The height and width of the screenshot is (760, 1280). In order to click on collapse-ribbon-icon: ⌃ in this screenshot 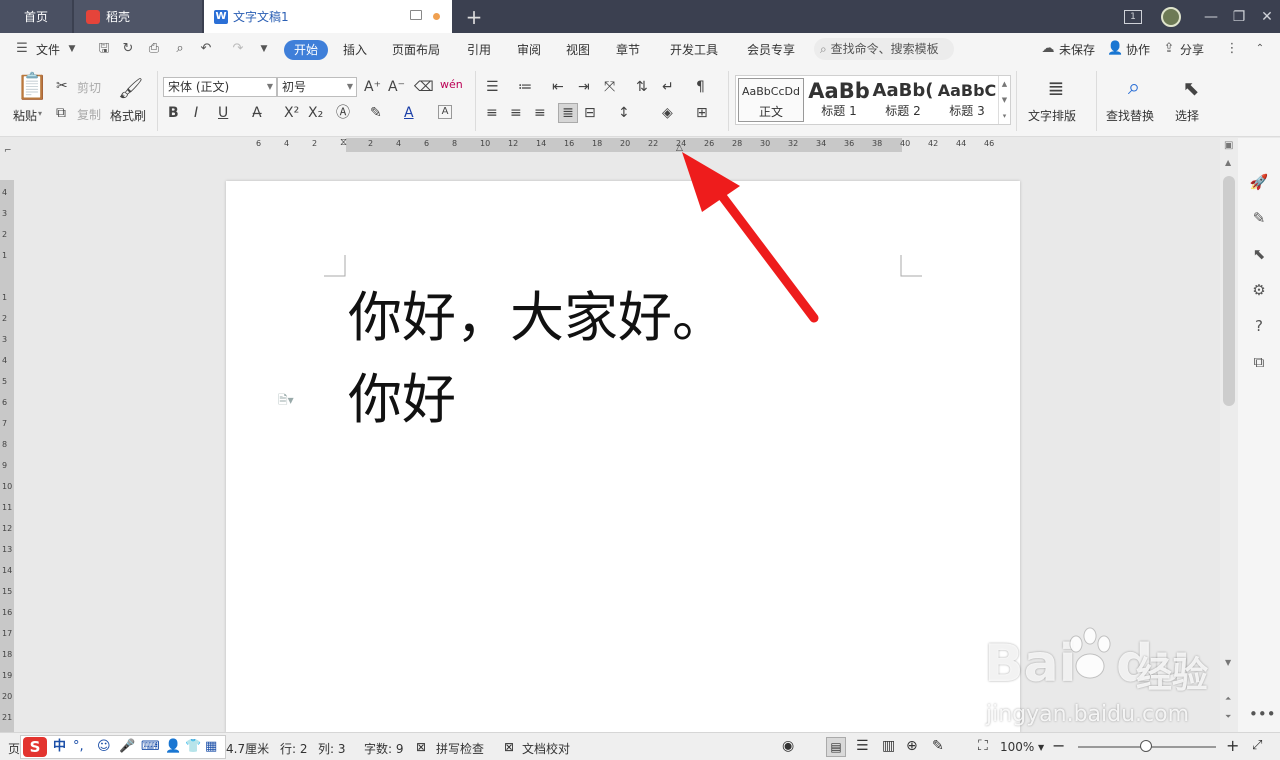, I will do `click(1260, 49)`.